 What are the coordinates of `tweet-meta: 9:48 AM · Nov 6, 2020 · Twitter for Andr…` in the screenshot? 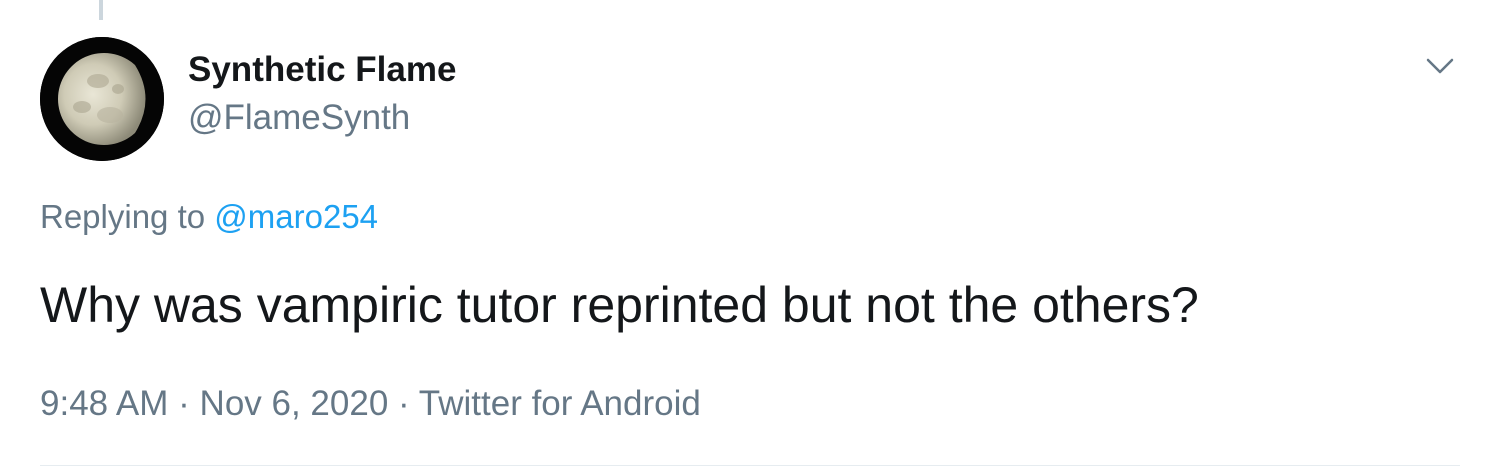 It's located at (370, 404).